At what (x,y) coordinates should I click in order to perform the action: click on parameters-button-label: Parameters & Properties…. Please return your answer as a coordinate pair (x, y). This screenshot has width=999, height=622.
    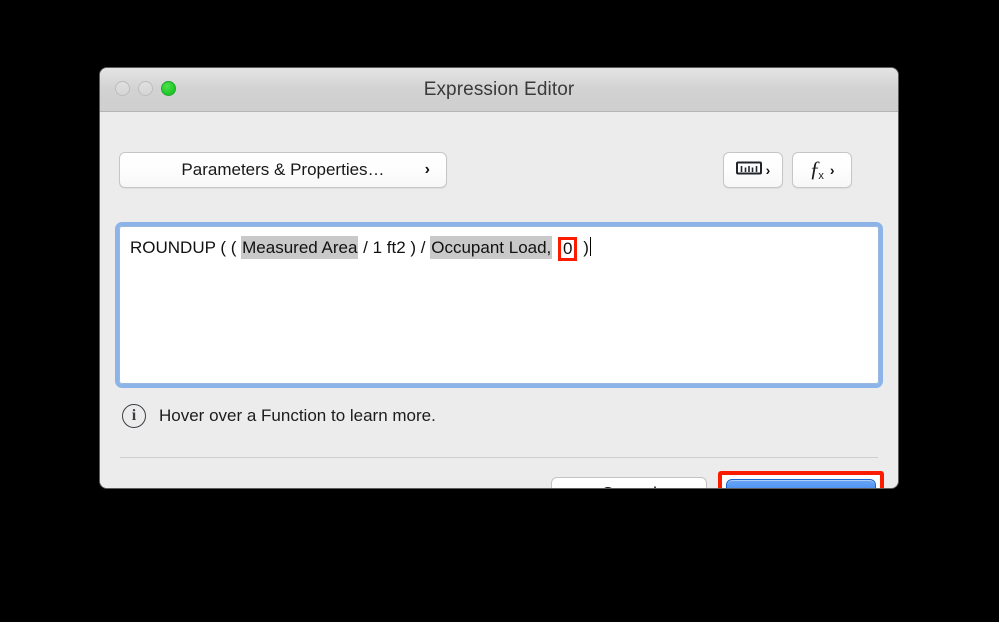
    Looking at the image, I should click on (283, 169).